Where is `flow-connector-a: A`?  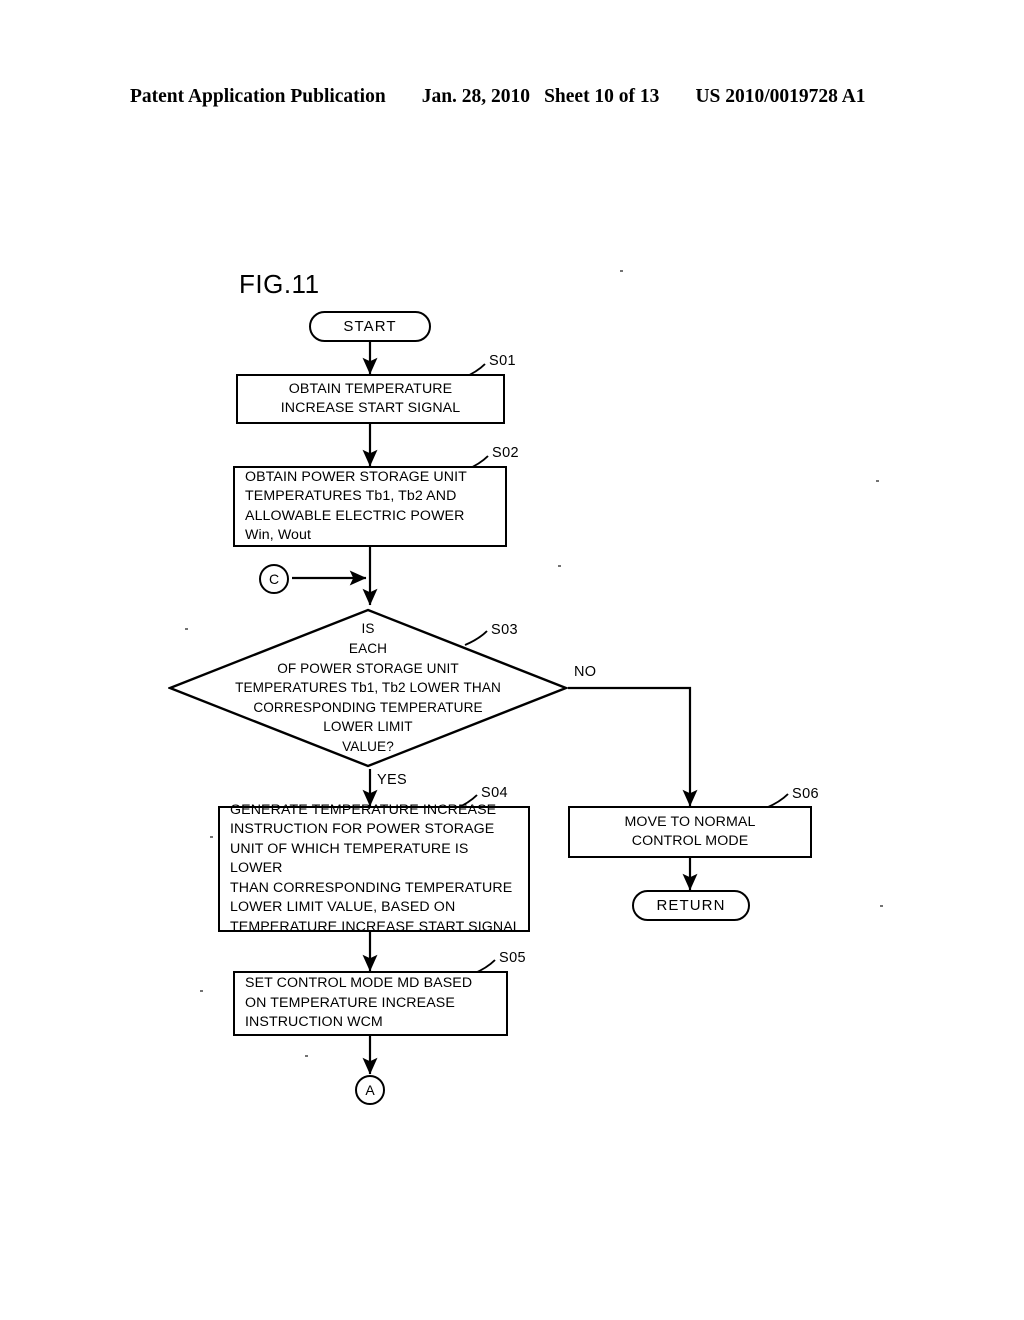
flow-connector-a: A is located at coordinates (370, 1090).